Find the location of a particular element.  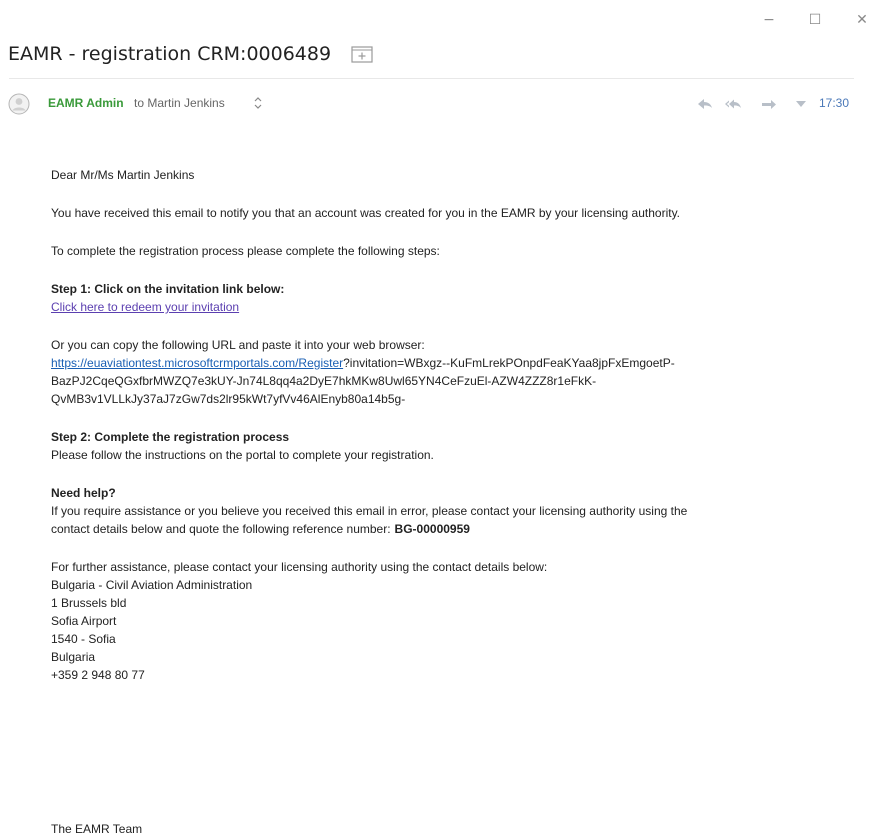

avatar is located at coordinates (19, 104).